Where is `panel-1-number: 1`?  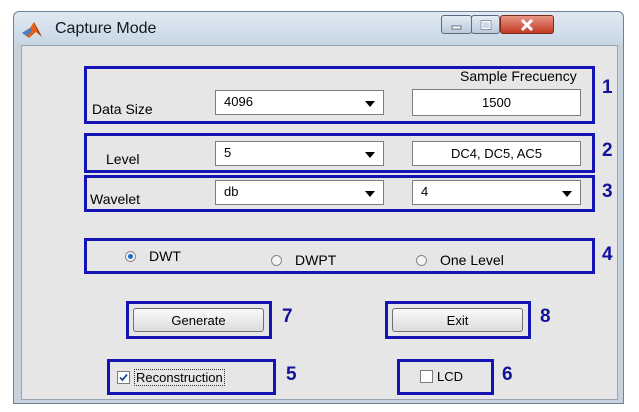 panel-1-number: 1 is located at coordinates (607, 87).